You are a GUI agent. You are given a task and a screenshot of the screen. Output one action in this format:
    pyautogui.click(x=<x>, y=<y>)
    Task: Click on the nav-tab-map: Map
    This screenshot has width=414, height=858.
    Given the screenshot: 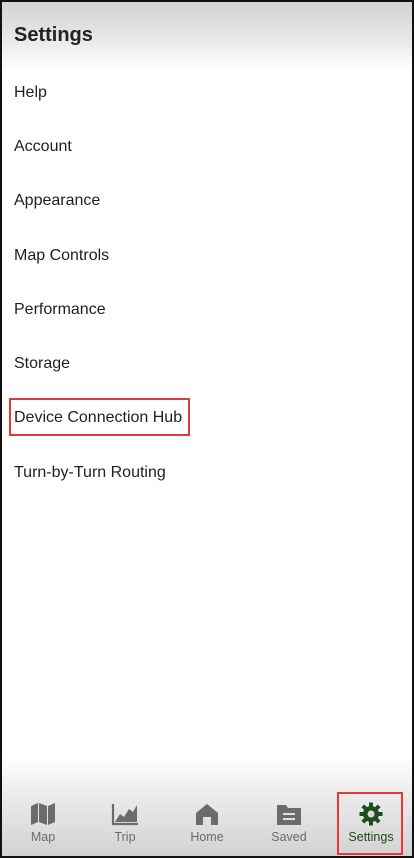 What is the action you would take?
    pyautogui.click(x=43, y=824)
    